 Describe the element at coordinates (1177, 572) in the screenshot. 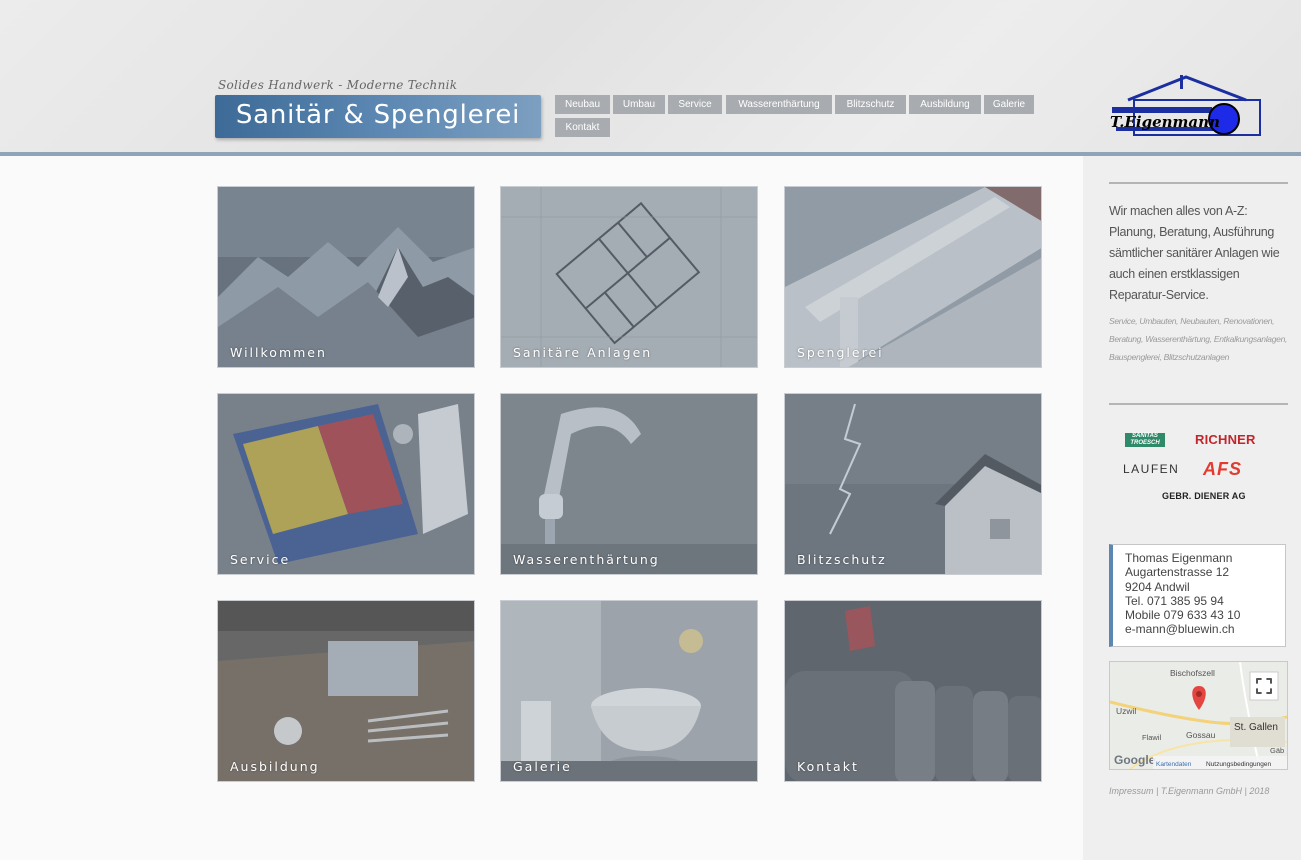

I see `contact-street: Augartenstrasse 12` at that location.